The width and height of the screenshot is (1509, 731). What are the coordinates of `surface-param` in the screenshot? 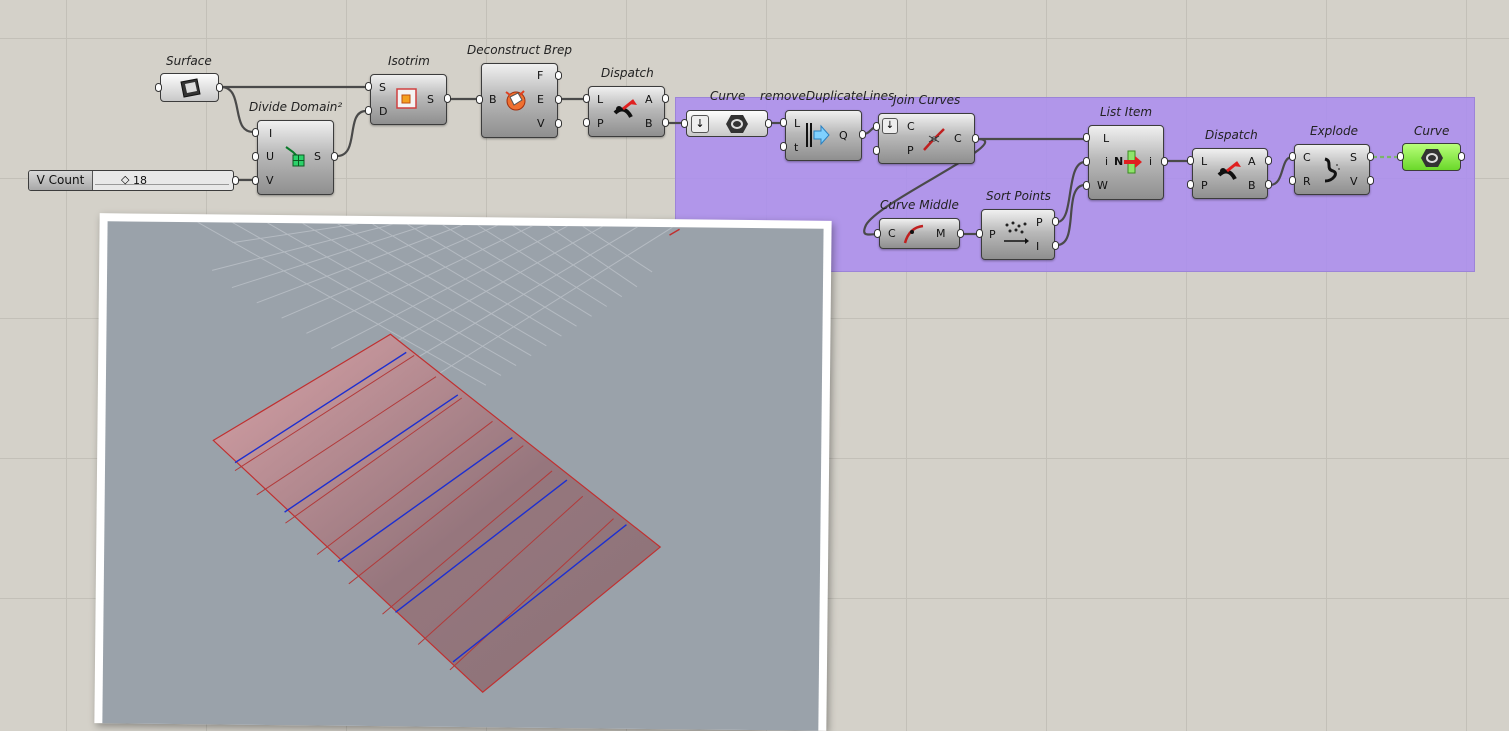 It's located at (189, 87).